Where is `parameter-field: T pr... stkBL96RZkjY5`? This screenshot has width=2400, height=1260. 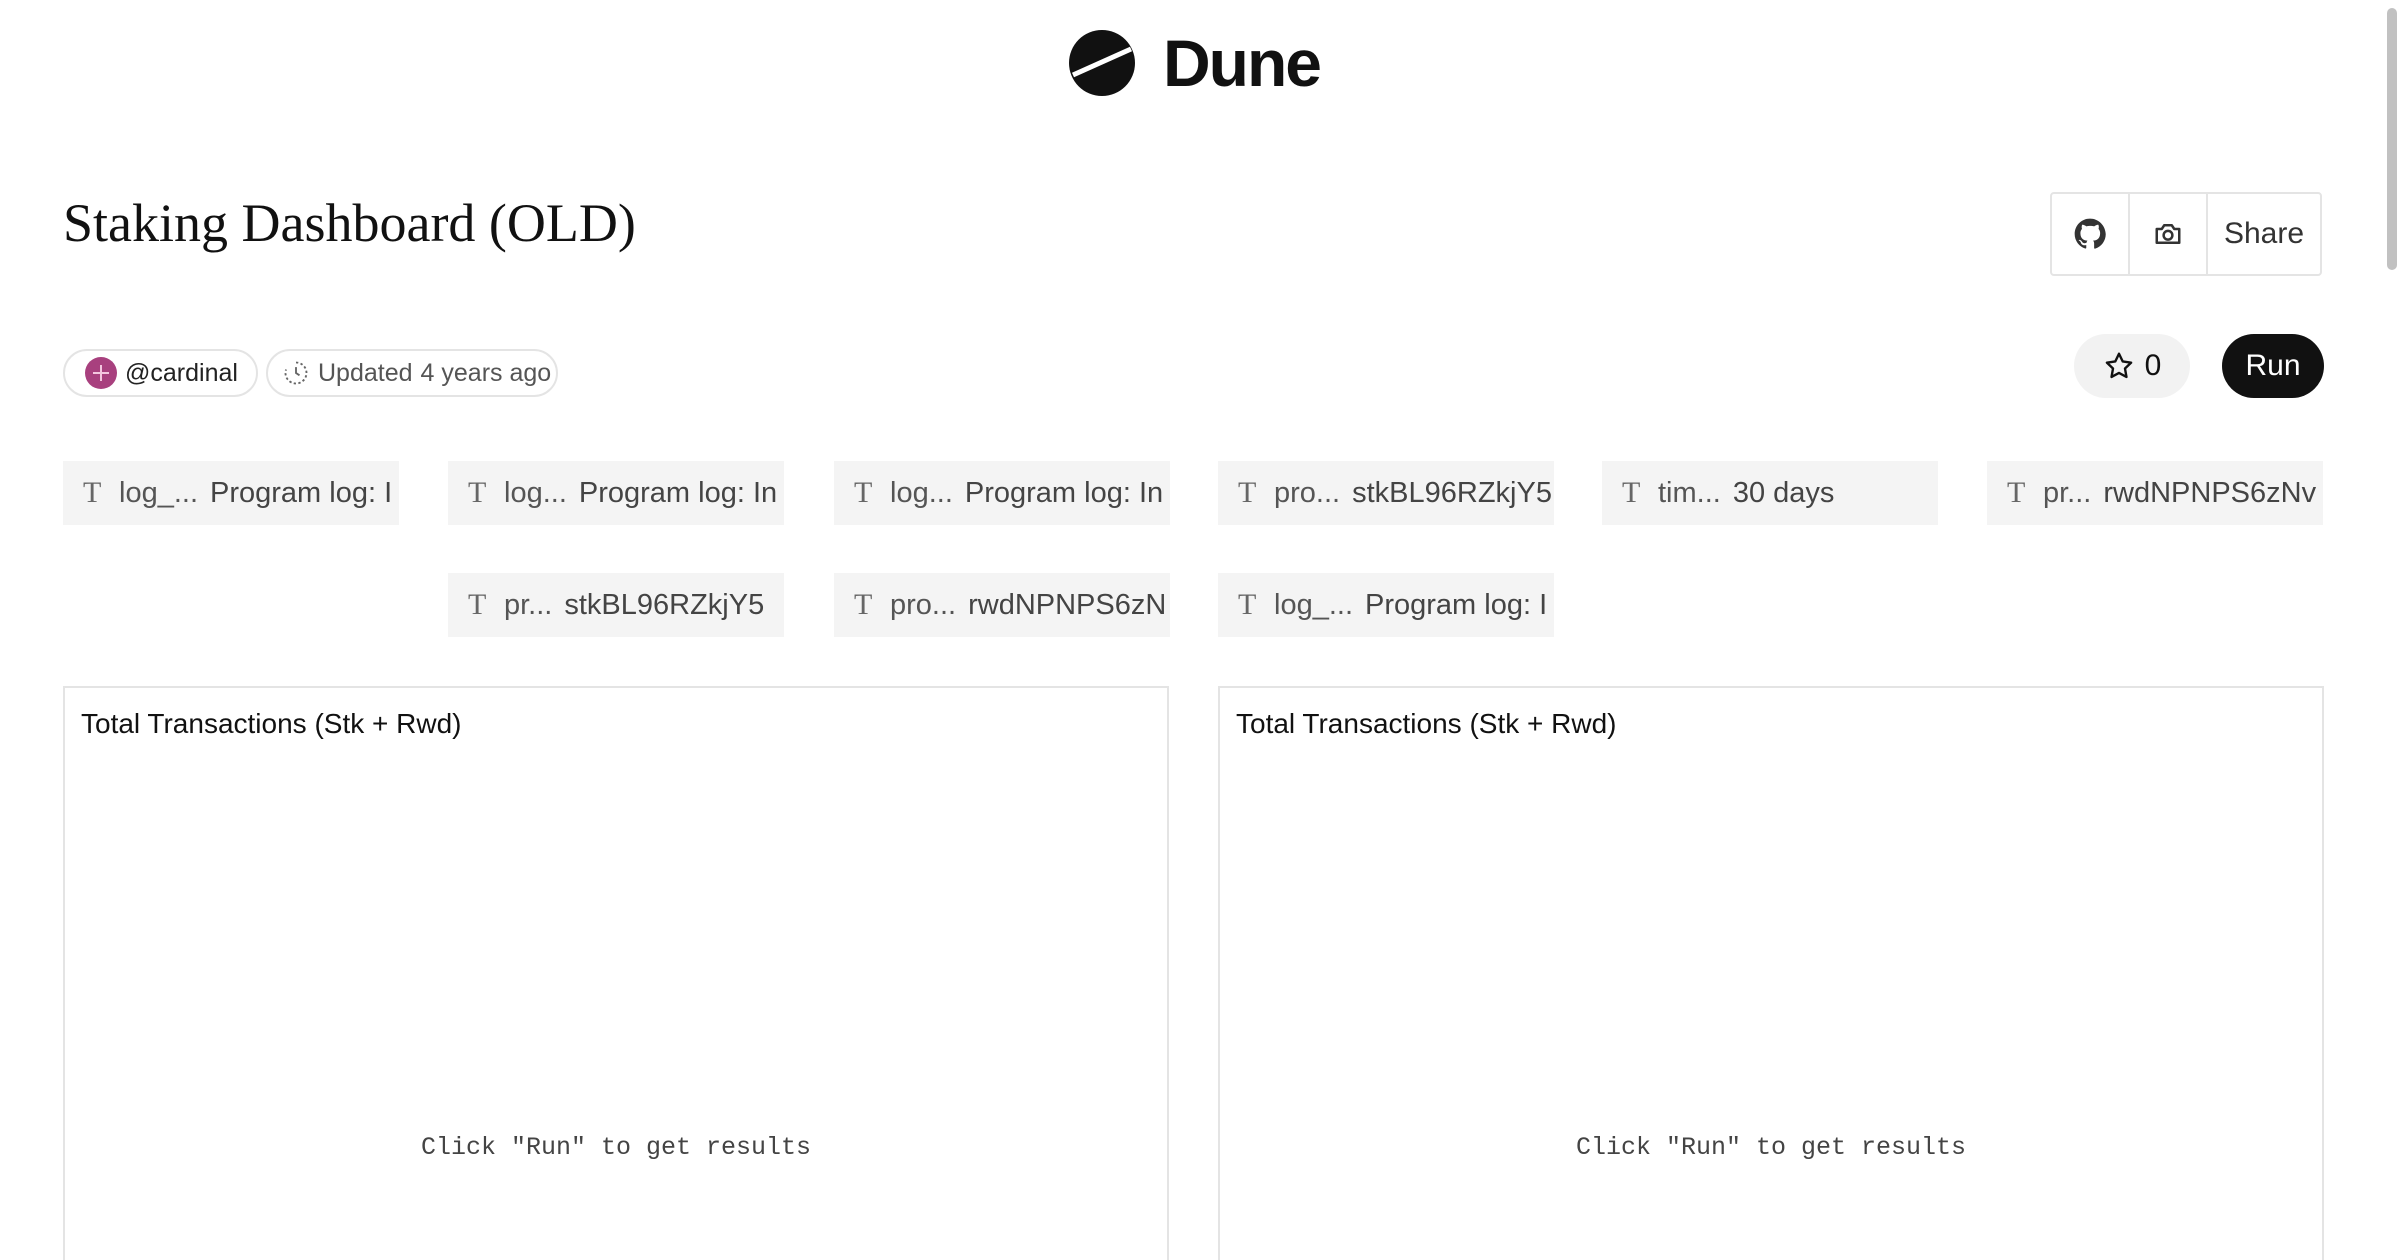 parameter-field: T pr... stkBL96RZkjY5 is located at coordinates (616, 605).